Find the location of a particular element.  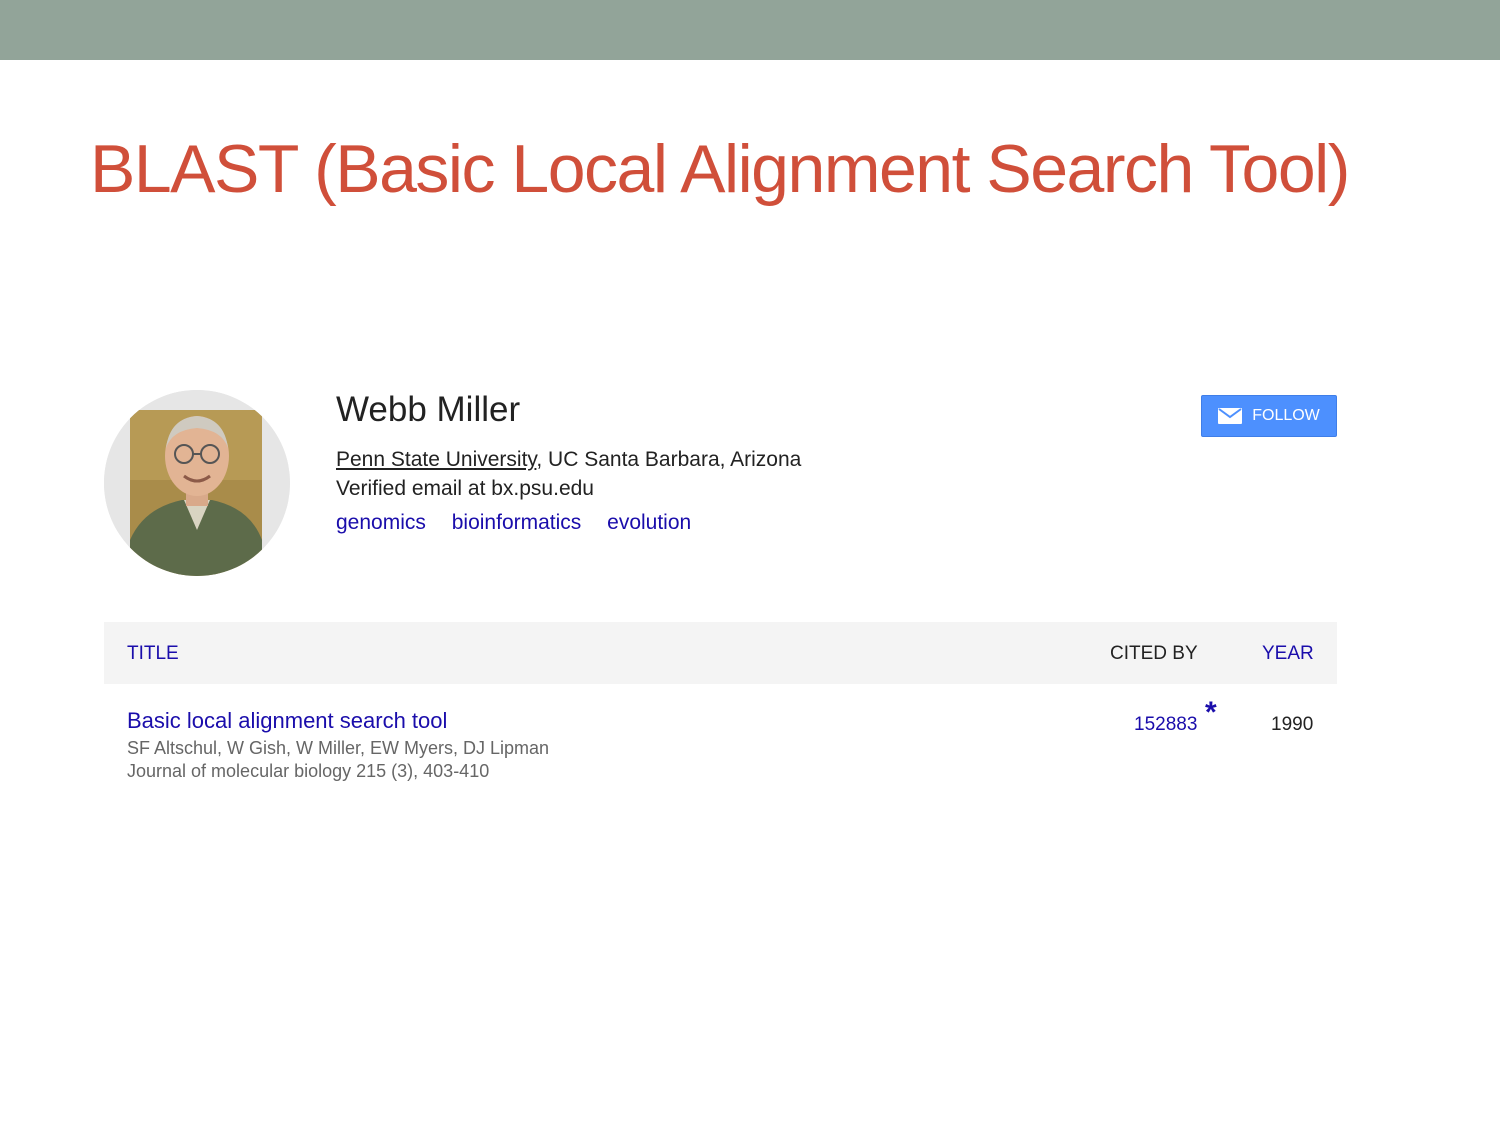

follow-button: FOLLOW is located at coordinates (1269, 416).